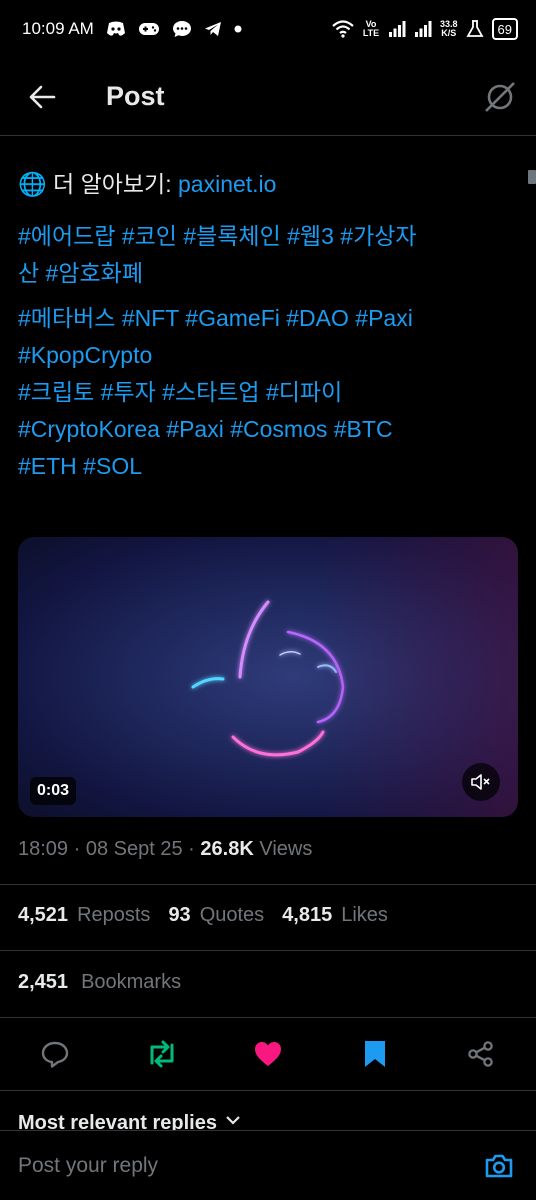 The width and height of the screenshot is (536, 1200). I want to click on engagement-stats: 4,521 Reposts 93 Quotes 4,815 Likes, so click(208, 915).